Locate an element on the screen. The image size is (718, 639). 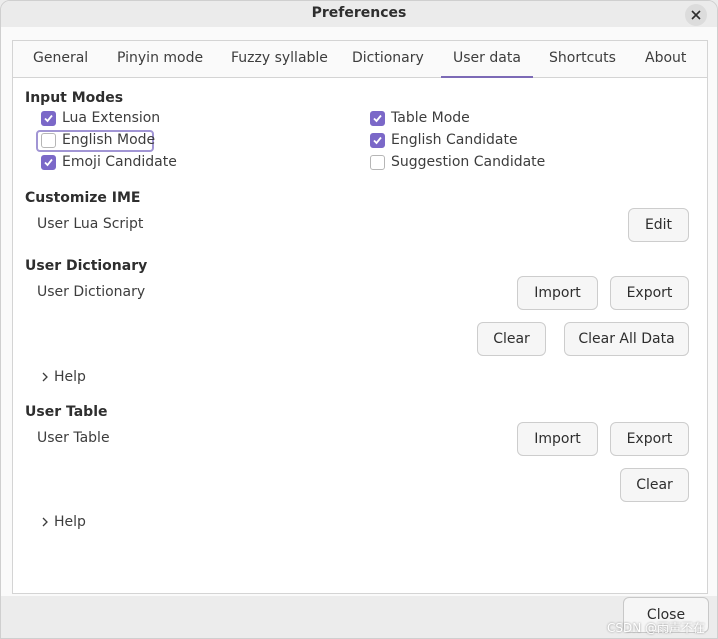
user-table-title: User Table is located at coordinates (66, 412).